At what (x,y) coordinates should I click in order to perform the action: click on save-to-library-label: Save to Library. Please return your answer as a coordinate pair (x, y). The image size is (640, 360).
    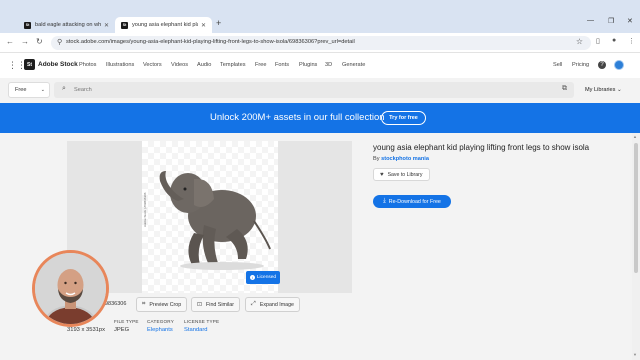
    Looking at the image, I should click on (405, 174).